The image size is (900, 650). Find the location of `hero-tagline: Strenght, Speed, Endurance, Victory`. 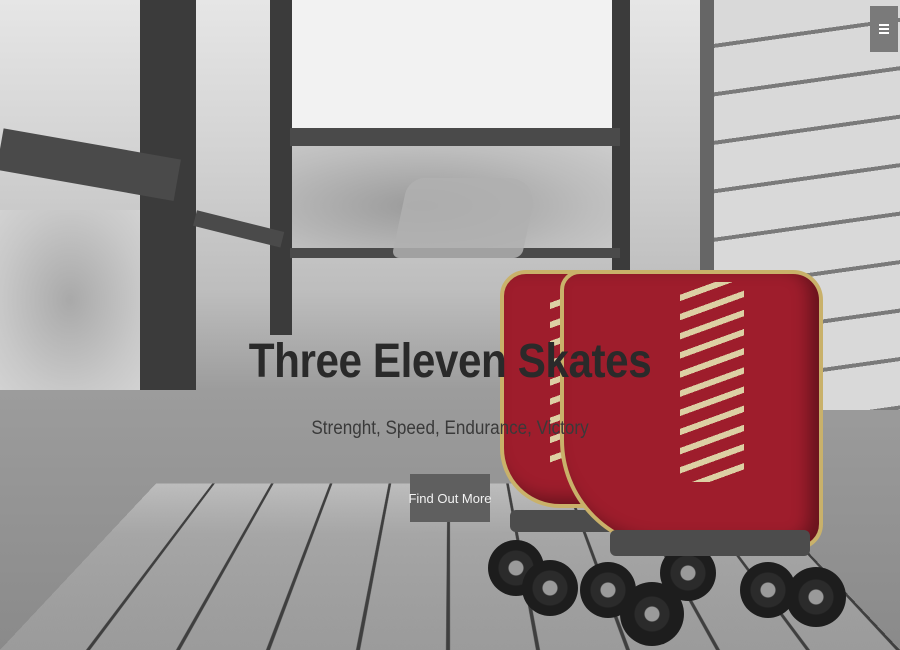

hero-tagline: Strenght, Speed, Endurance, Victory is located at coordinates (450, 428).